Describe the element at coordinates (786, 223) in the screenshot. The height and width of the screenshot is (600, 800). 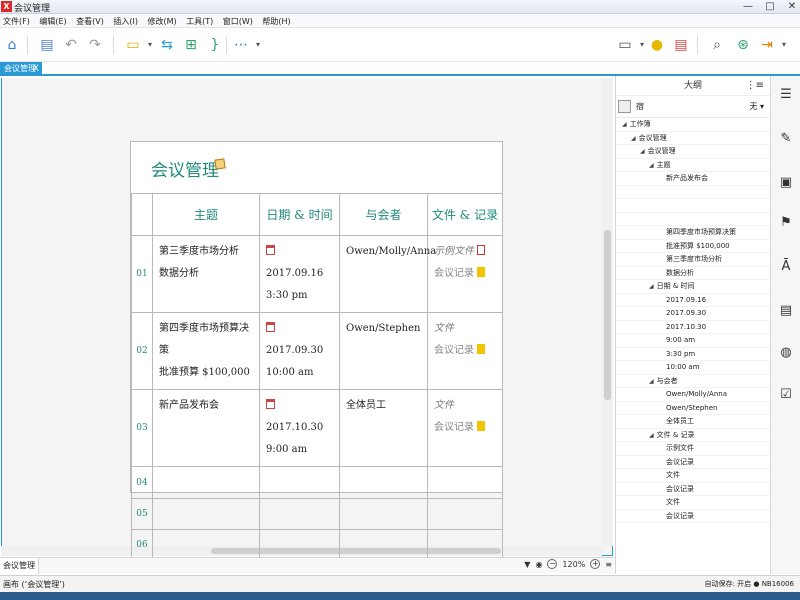
I see `marker-flag-icon: ⚑` at that location.